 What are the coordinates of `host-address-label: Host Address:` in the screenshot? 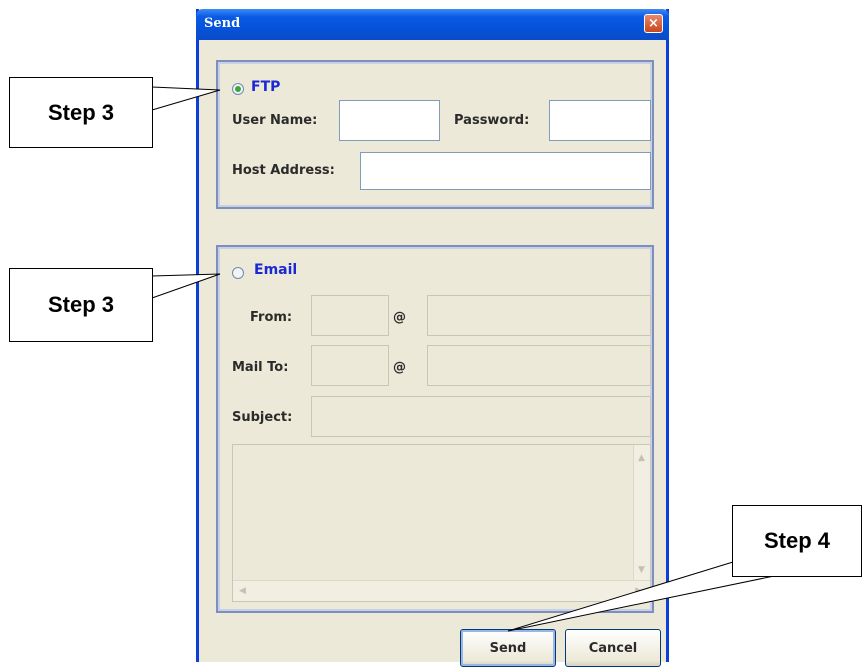 It's located at (283, 170).